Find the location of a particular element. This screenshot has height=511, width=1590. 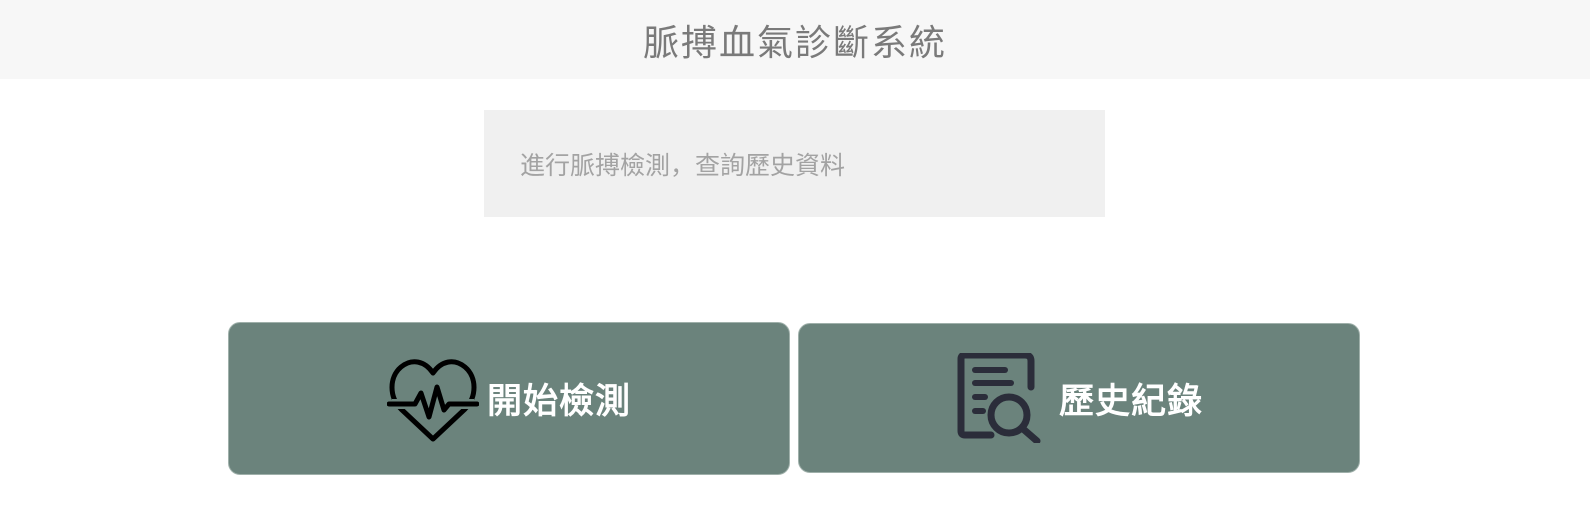

start-test-button: 開始檢測 is located at coordinates (509, 398).